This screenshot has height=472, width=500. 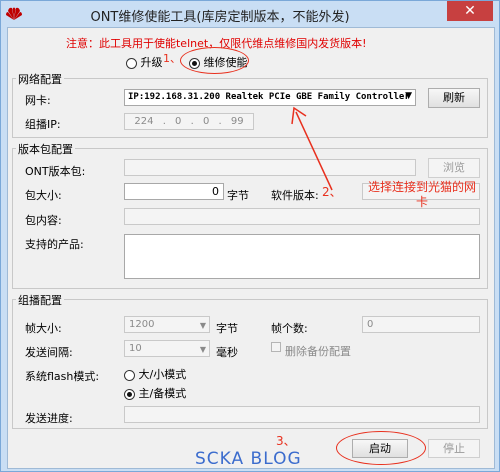 I want to click on package-size-field: 0, so click(x=174, y=191).